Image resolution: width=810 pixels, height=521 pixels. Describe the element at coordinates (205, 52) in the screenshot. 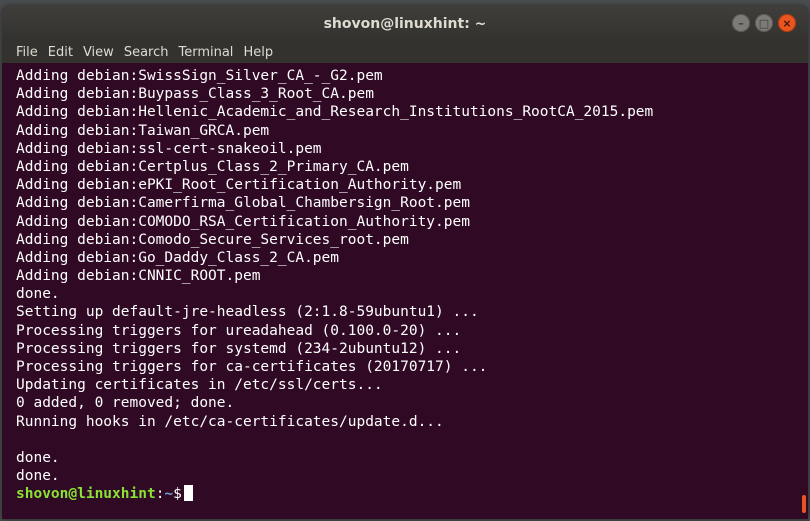

I see `menu-terminal: Terminal` at that location.